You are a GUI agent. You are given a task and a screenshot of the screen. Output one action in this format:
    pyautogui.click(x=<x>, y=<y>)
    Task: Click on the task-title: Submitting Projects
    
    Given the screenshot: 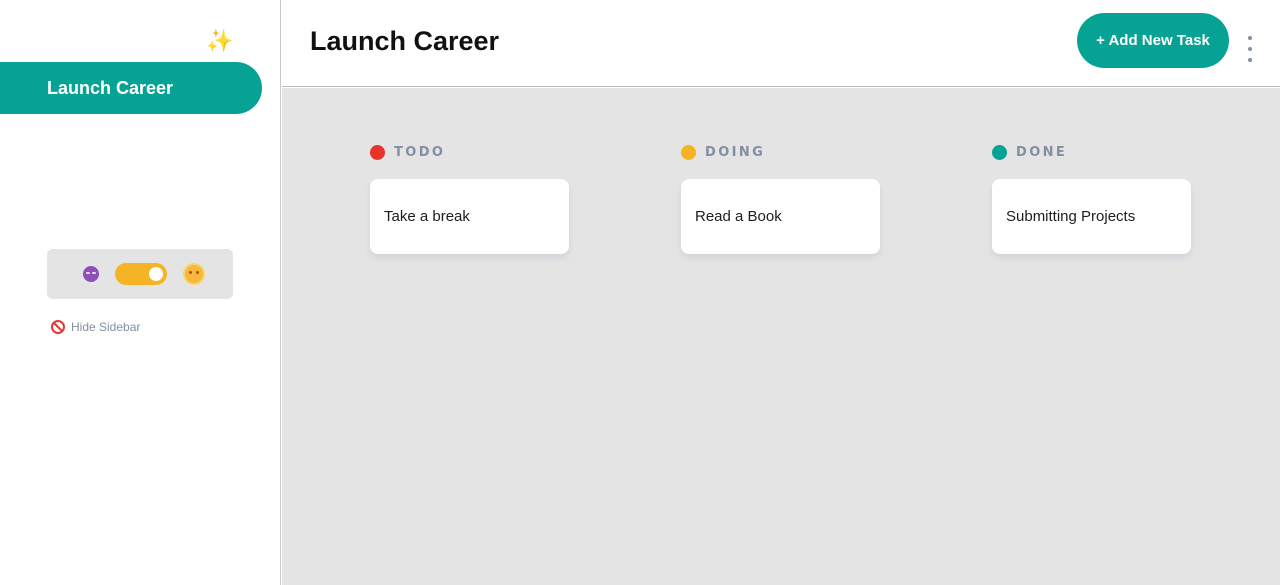 What is the action you would take?
    pyautogui.click(x=1071, y=216)
    